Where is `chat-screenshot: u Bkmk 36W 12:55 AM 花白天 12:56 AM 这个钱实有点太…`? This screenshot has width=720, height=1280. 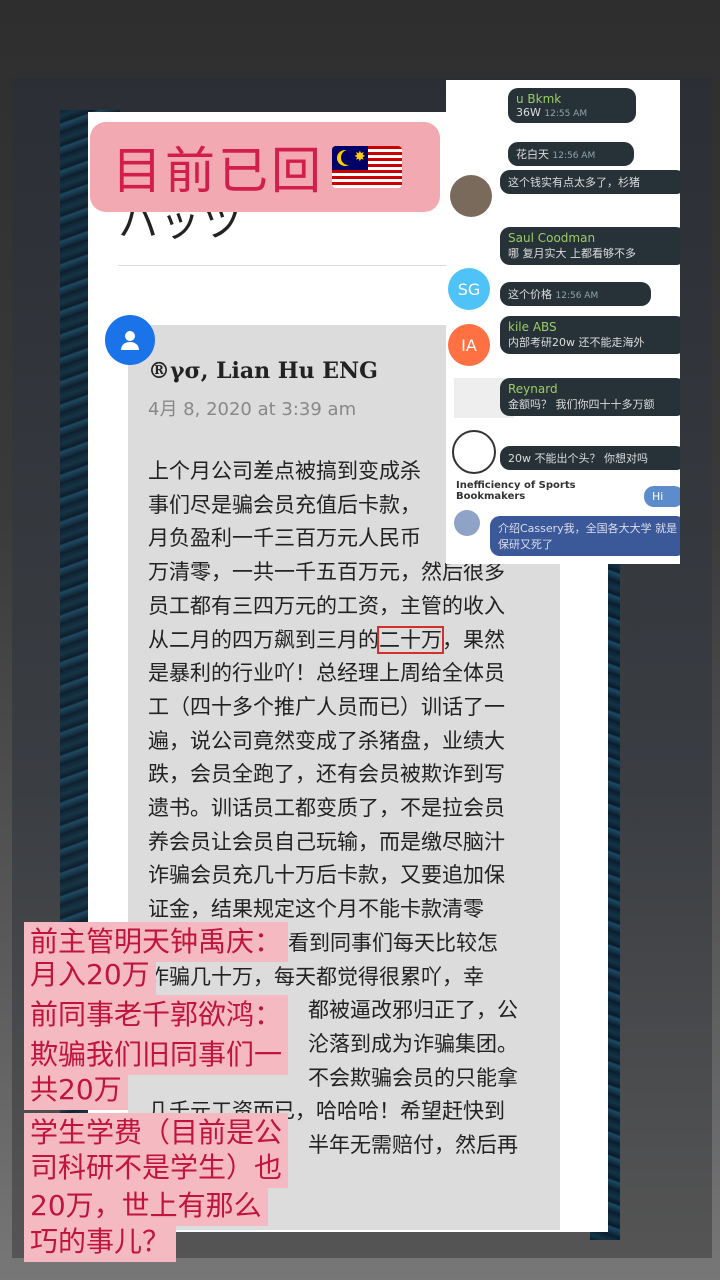
chat-screenshot: u Bkmk 36W 12:55 AM 花白天 12:56 AM 这个钱实有点太… is located at coordinates (563, 322).